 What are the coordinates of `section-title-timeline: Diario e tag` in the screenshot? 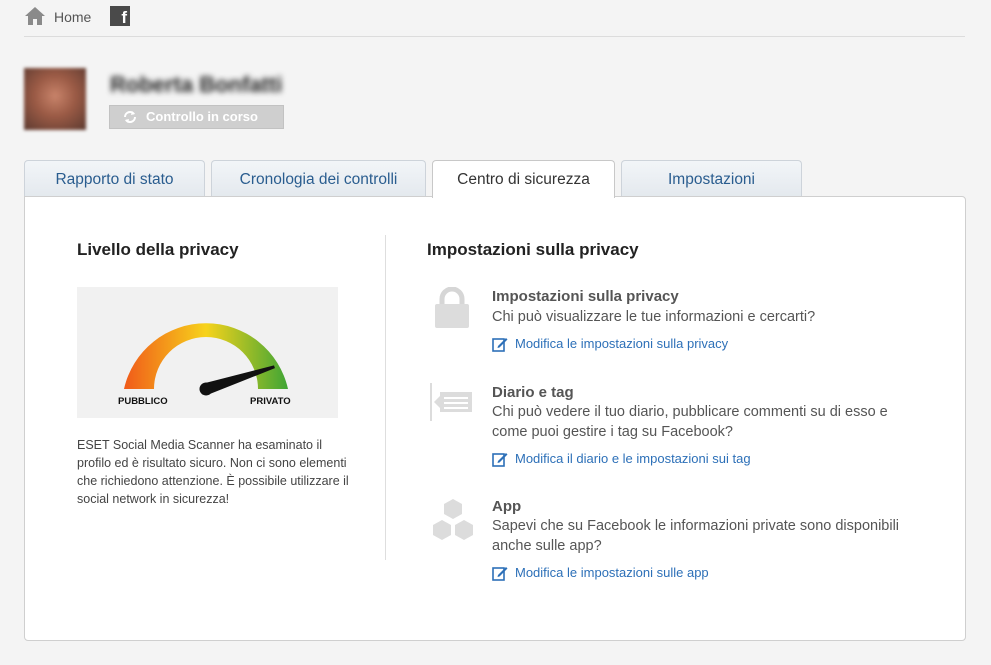 It's located at (533, 392).